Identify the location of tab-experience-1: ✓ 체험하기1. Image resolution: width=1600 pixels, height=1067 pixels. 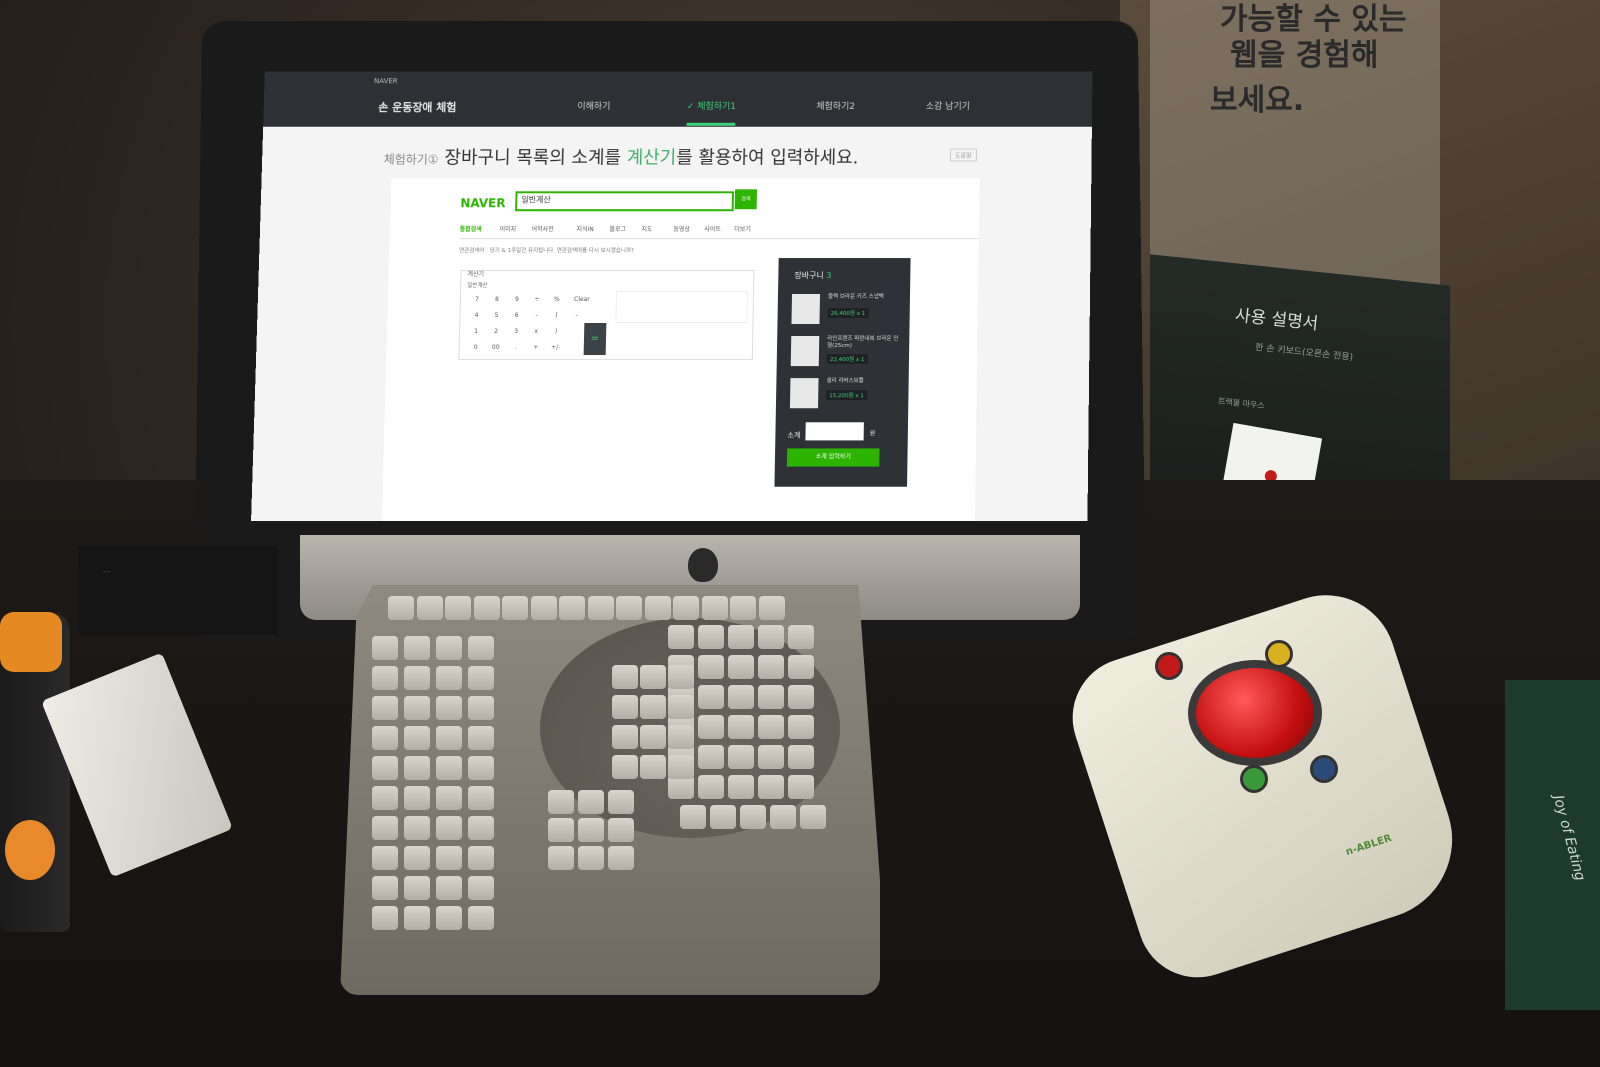
(711, 112).